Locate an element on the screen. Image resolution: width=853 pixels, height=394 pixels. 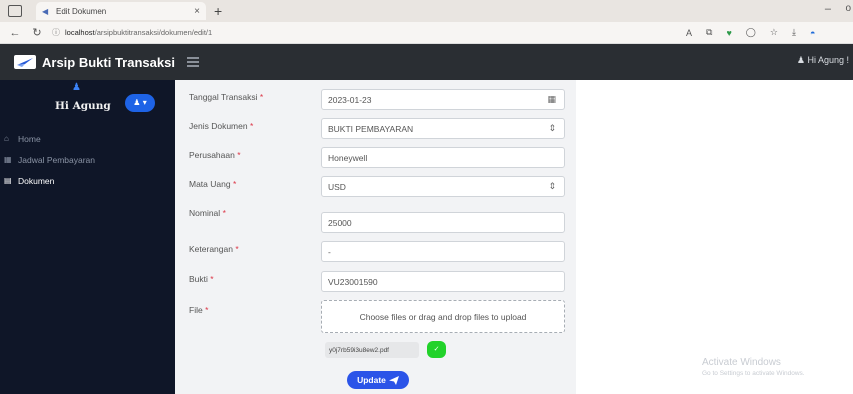
user-icon: ♟ is located at coordinates (800, 60).